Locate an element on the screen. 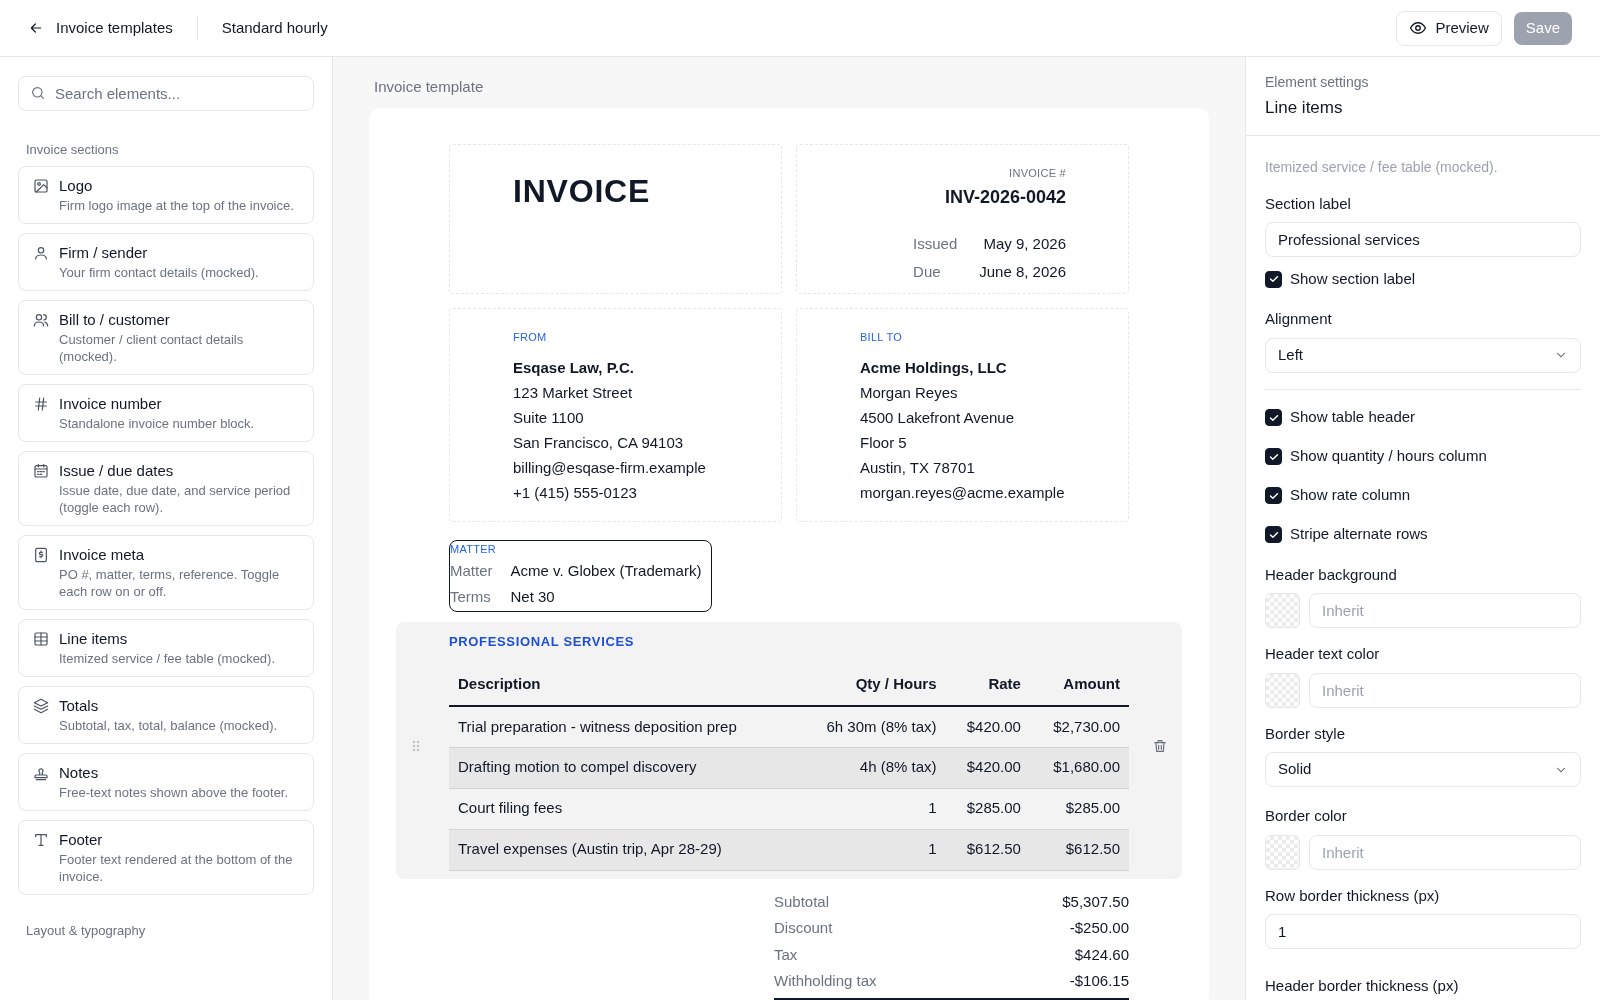  card-title: Bill to / customer is located at coordinates (115, 319).